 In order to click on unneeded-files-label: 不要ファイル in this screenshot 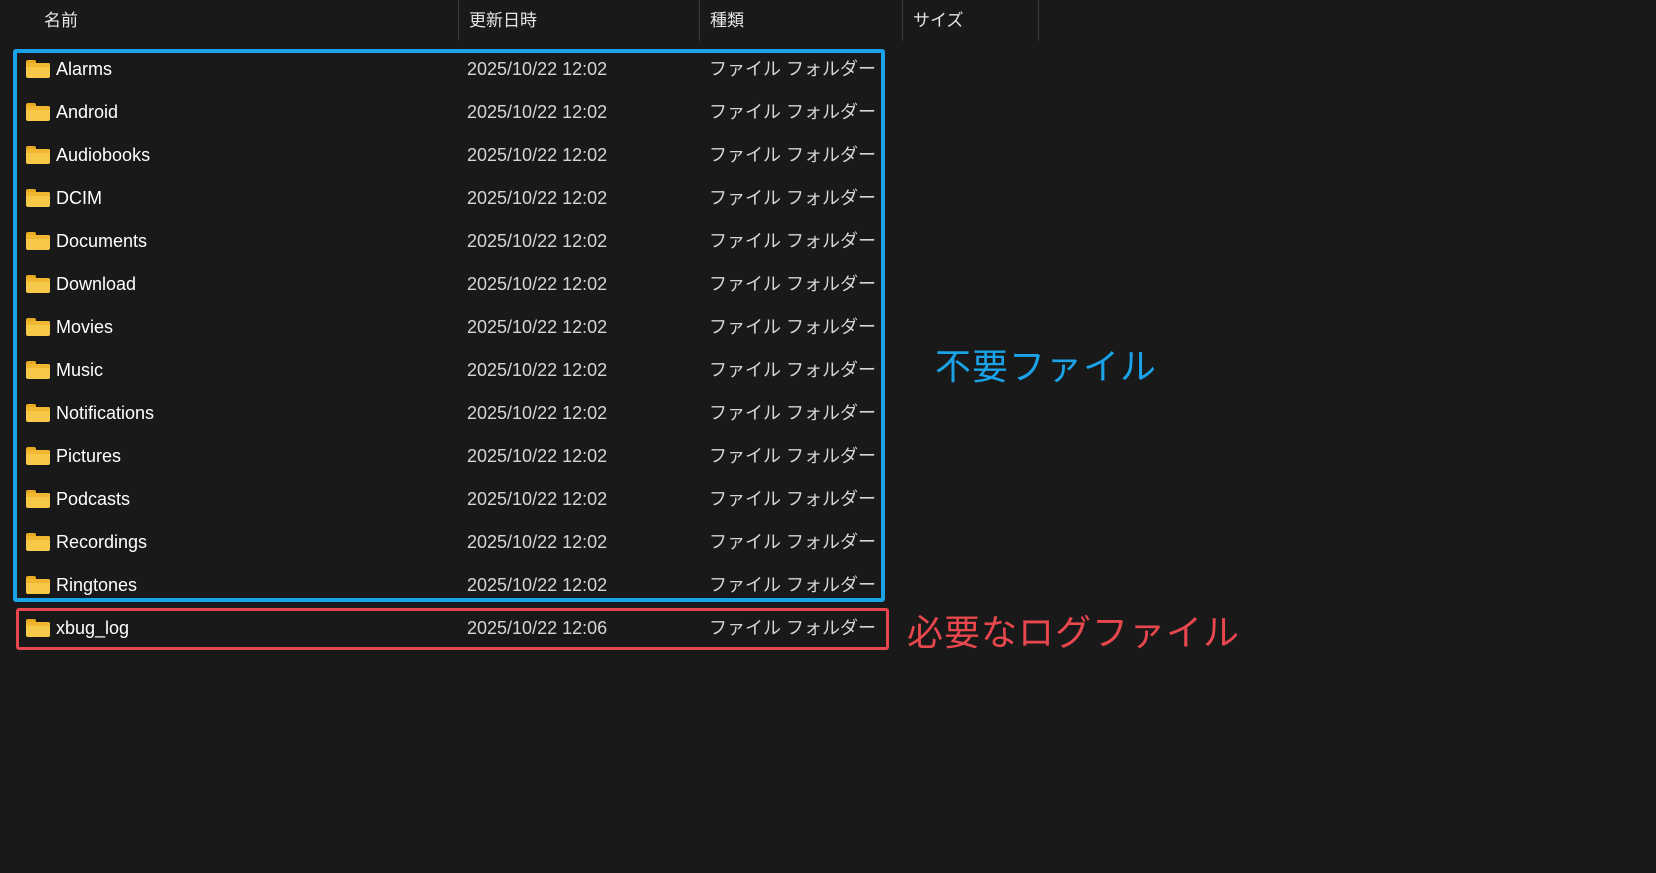, I will do `click(1046, 366)`.